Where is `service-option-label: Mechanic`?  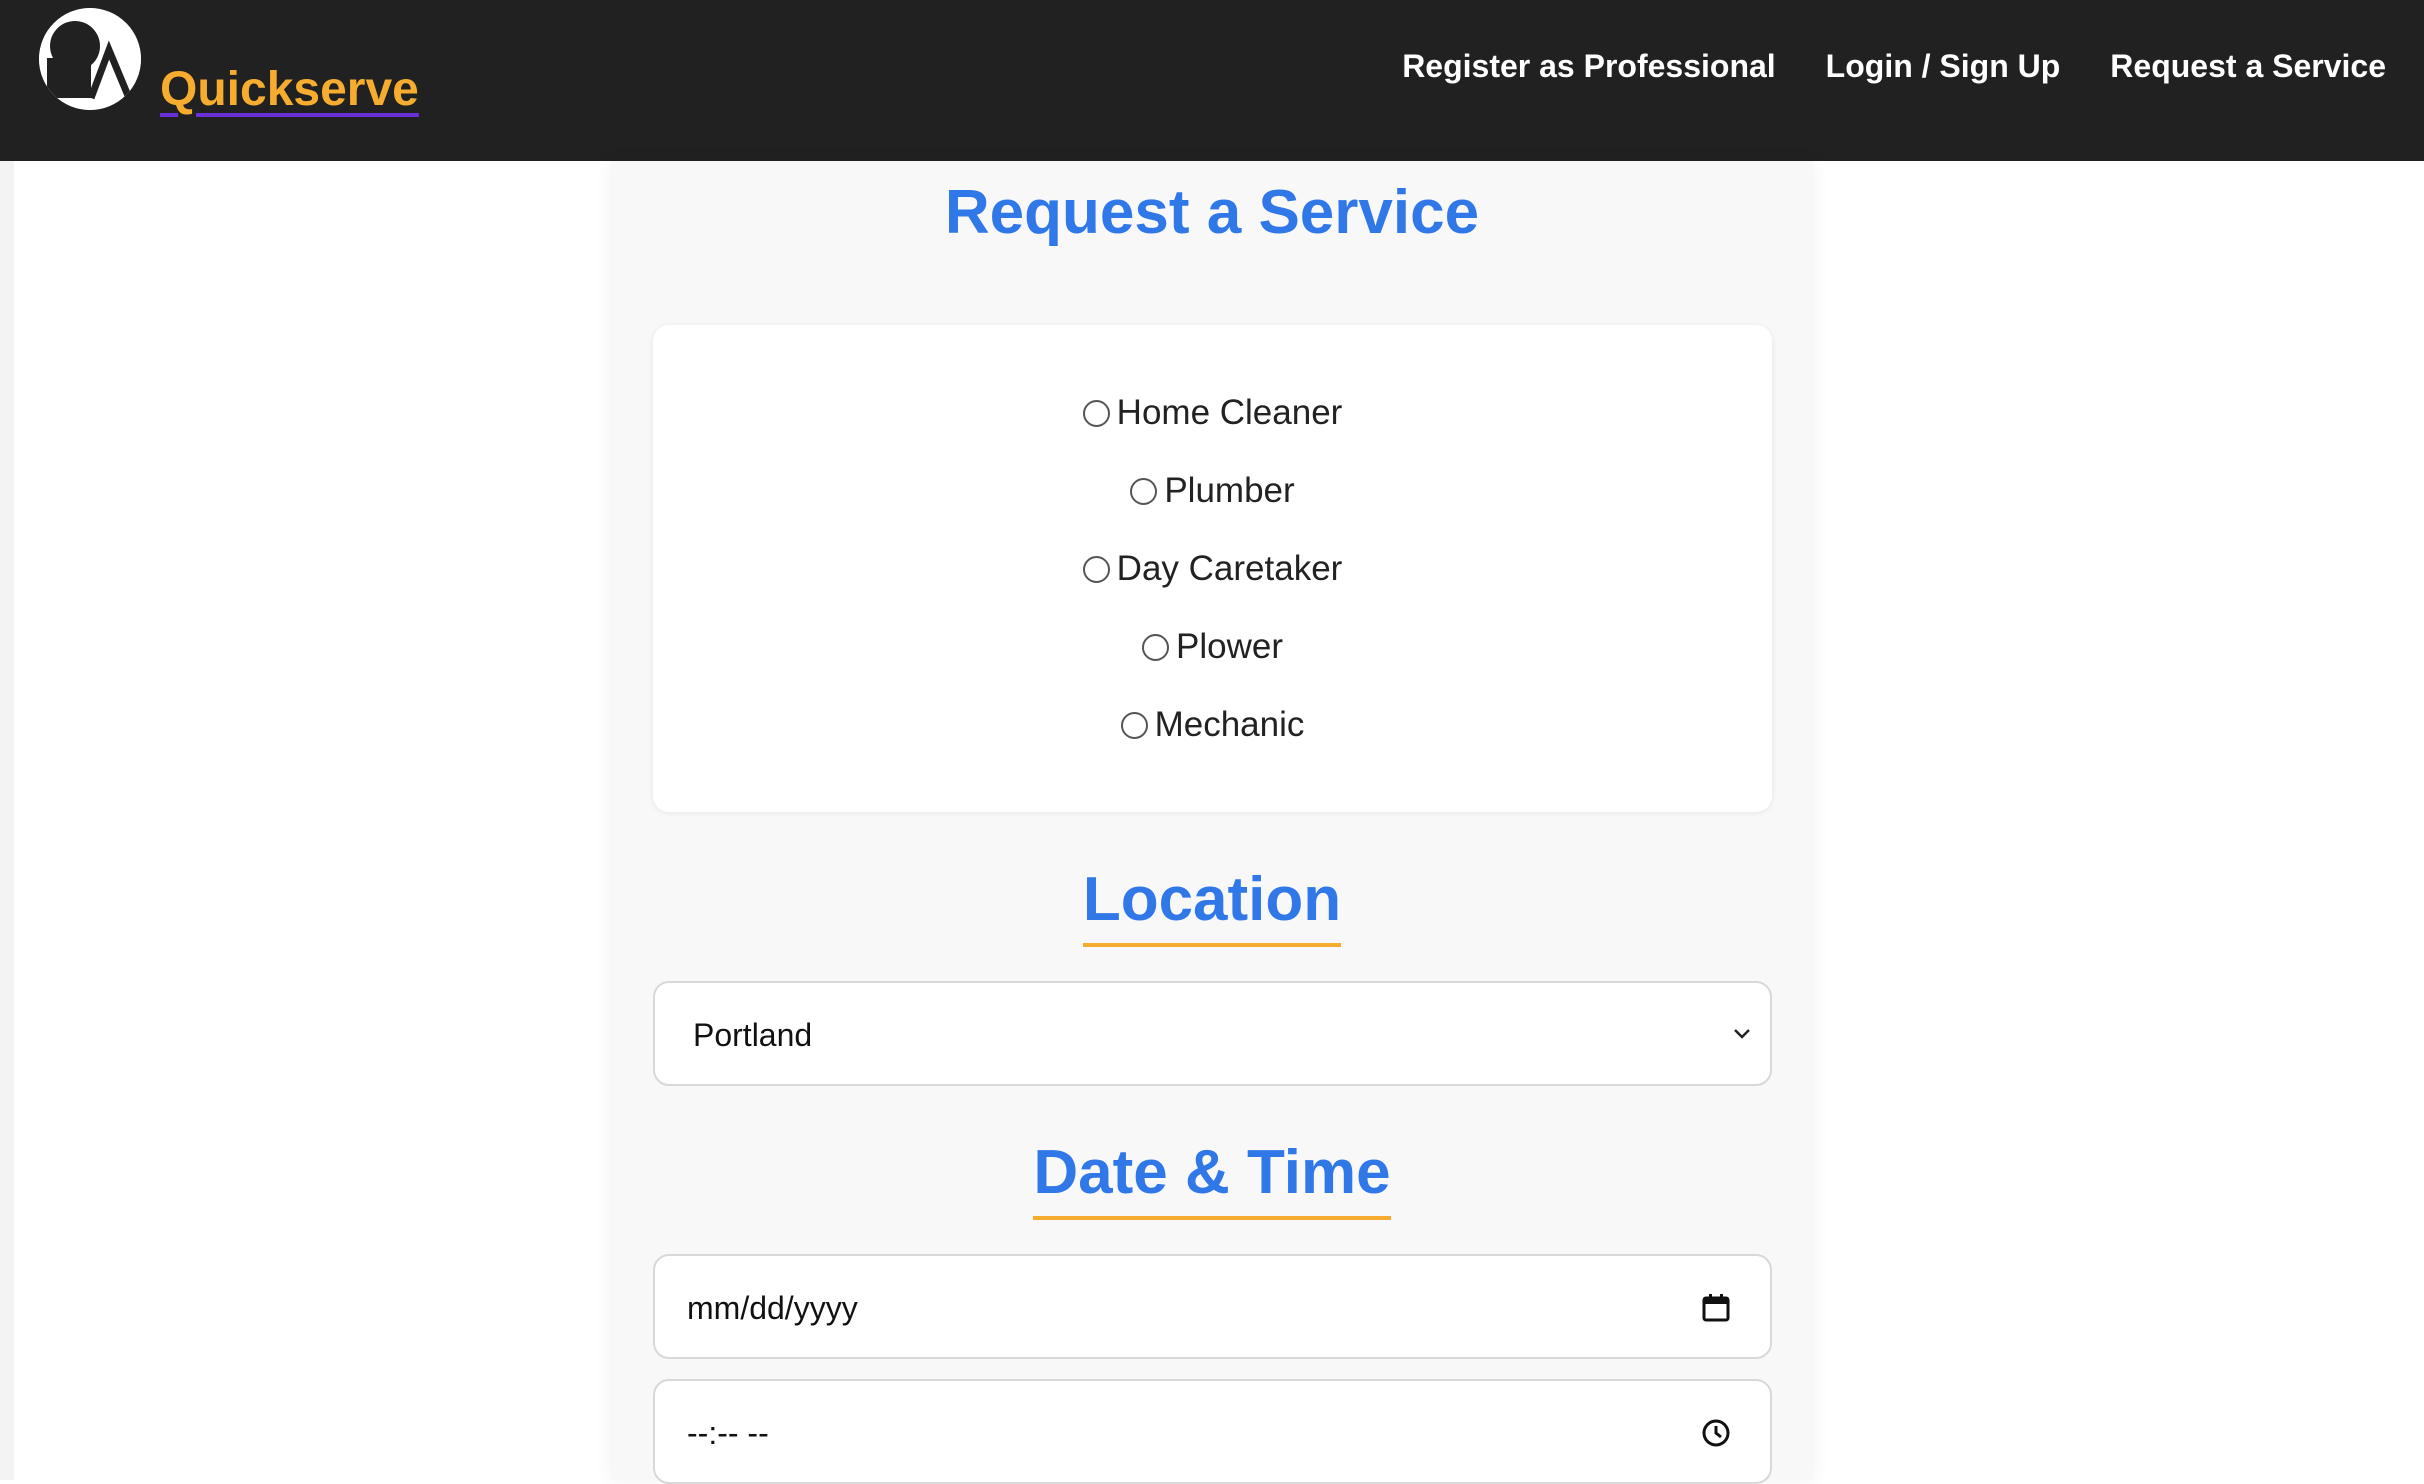 service-option-label: Mechanic is located at coordinates (1229, 724).